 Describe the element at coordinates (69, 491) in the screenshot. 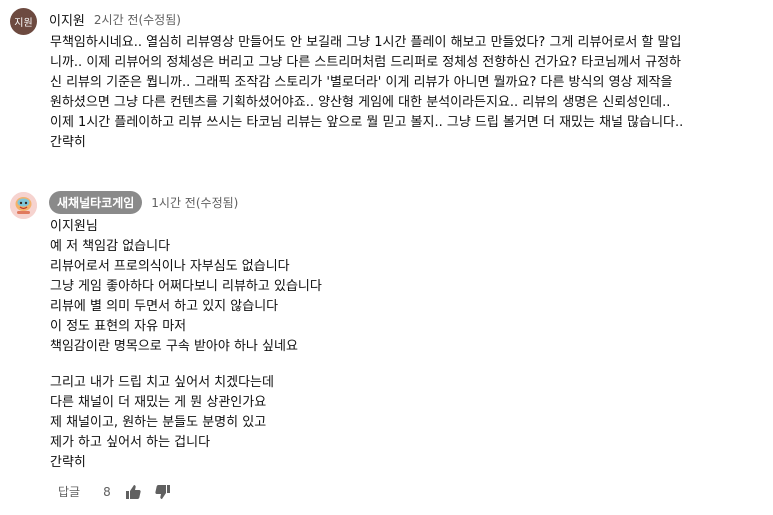

I see `reply-button: 답글` at that location.